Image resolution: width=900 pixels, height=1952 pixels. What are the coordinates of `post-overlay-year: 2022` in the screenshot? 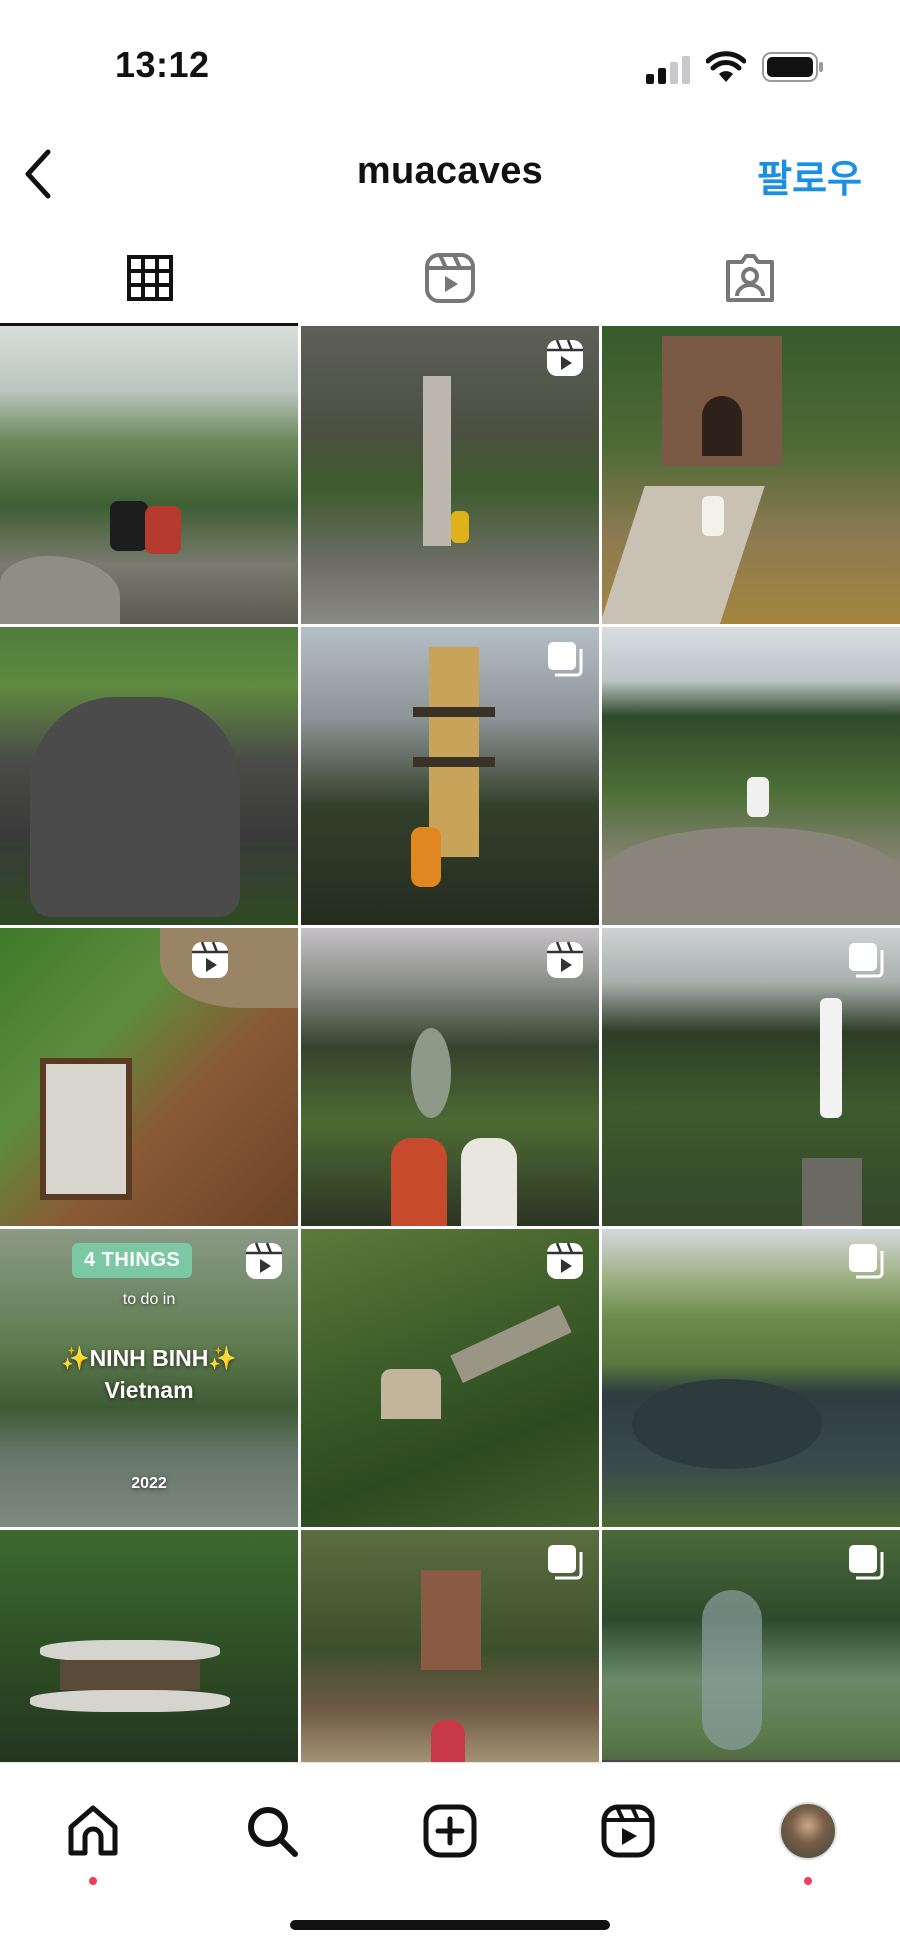 It's located at (149, 1483).